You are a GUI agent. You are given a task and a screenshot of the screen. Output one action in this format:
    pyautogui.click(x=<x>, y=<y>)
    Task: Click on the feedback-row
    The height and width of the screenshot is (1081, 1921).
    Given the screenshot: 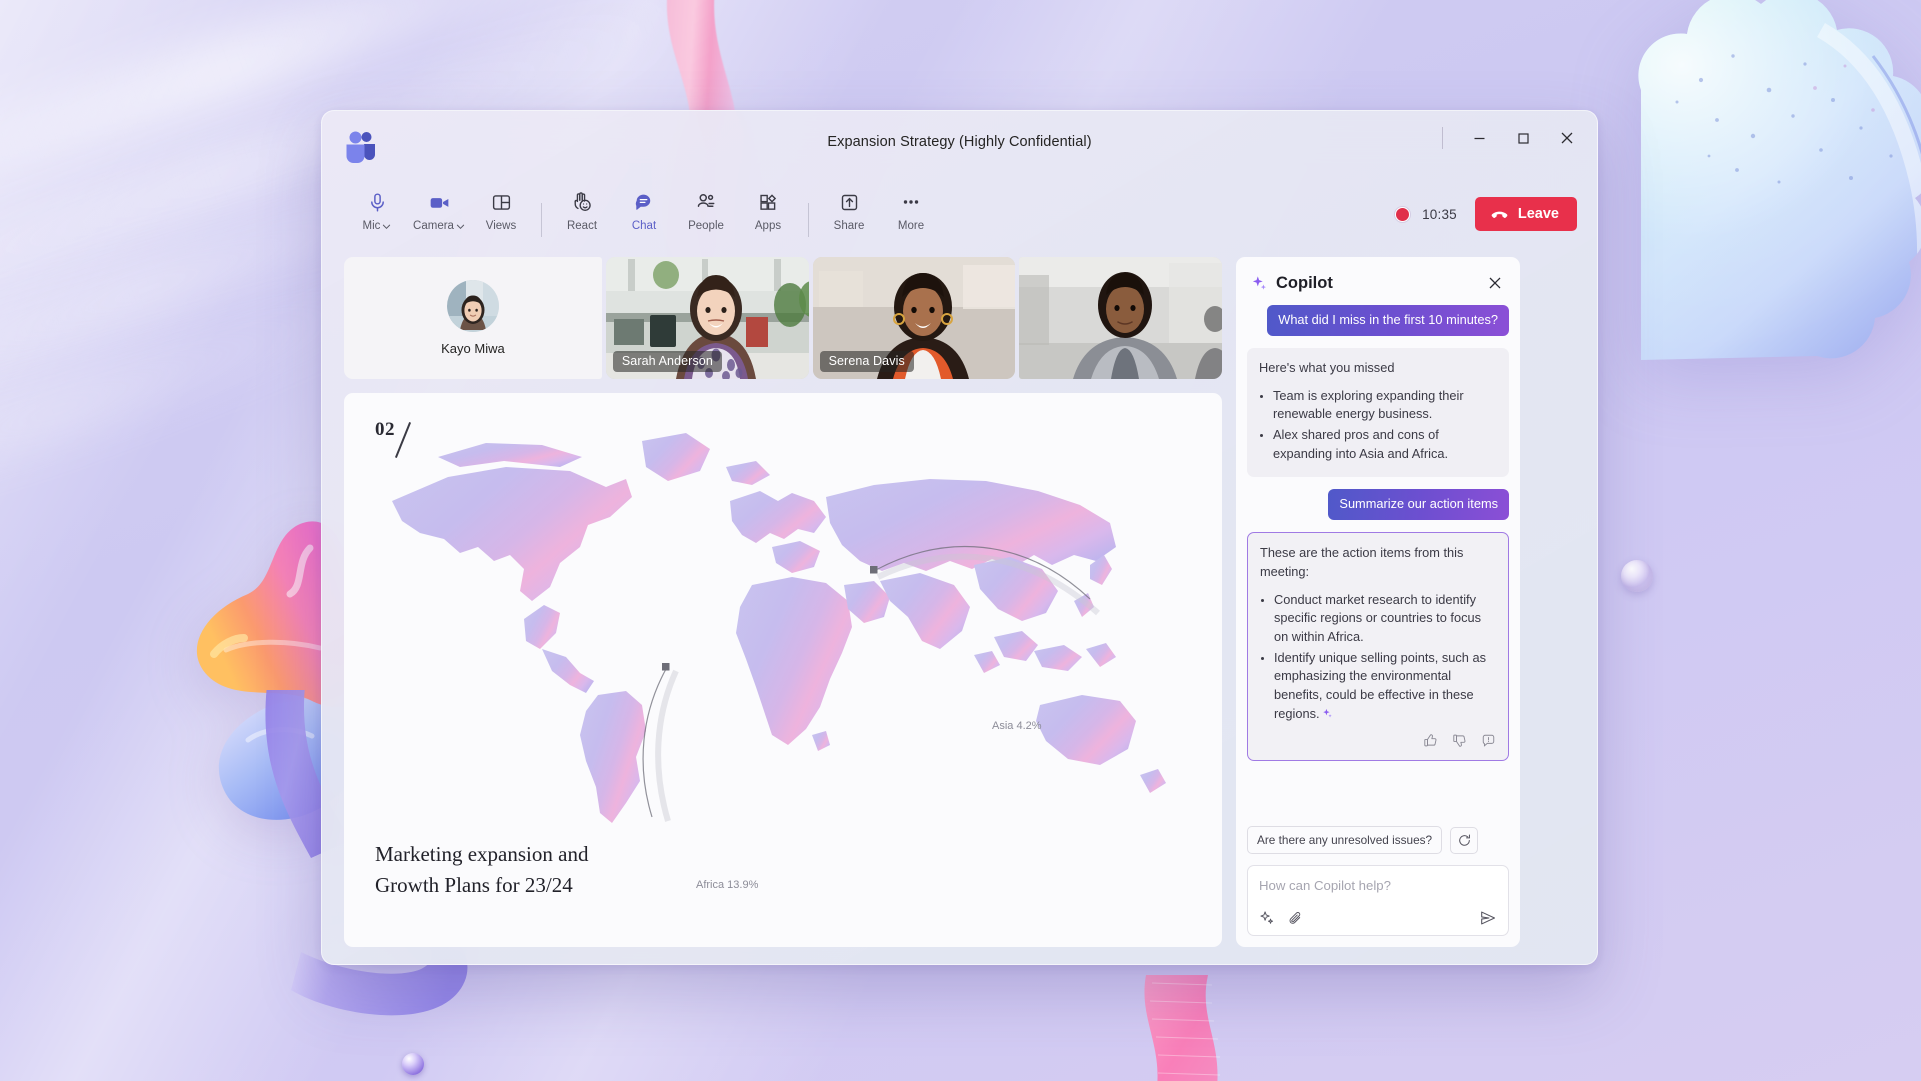 What is the action you would take?
    pyautogui.click(x=1378, y=740)
    